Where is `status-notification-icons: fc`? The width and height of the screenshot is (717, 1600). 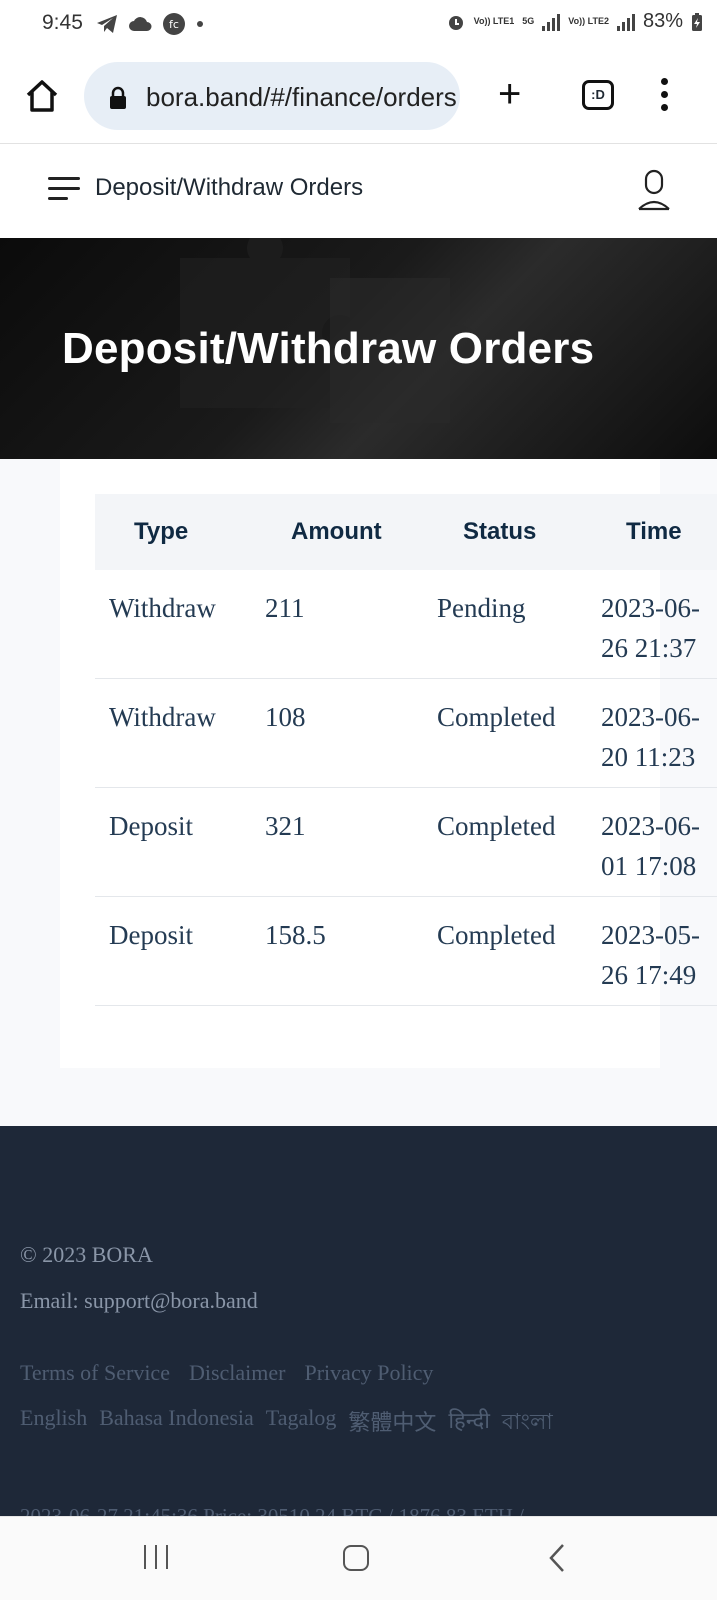
status-notification-icons: fc is located at coordinates (150, 24).